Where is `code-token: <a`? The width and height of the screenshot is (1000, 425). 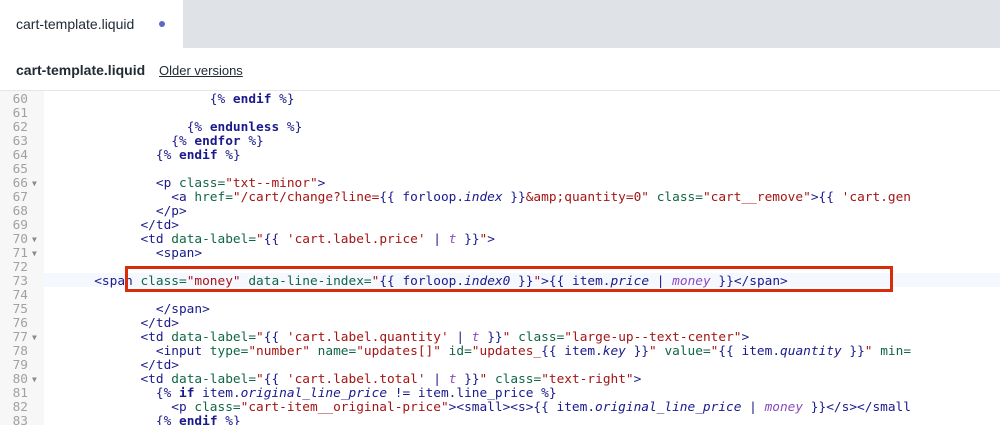
code-token: <a is located at coordinates (121, 197).